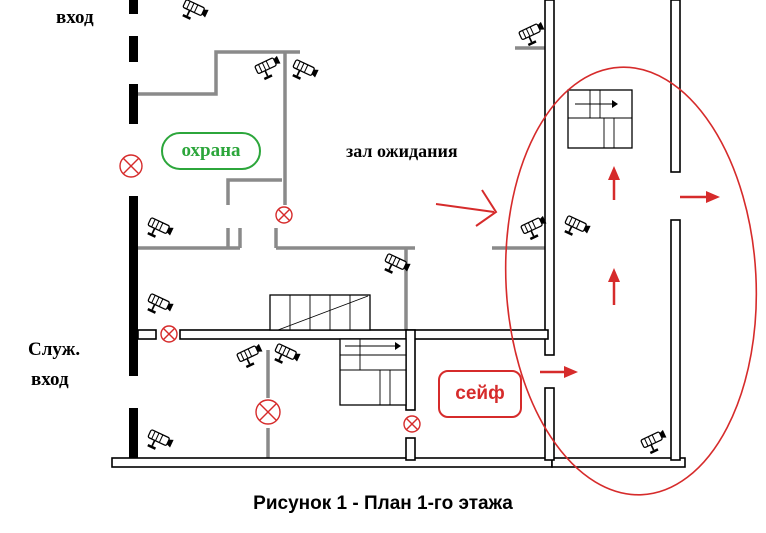 The image size is (766, 533). I want to click on security-room-label: охрана, so click(211, 151).